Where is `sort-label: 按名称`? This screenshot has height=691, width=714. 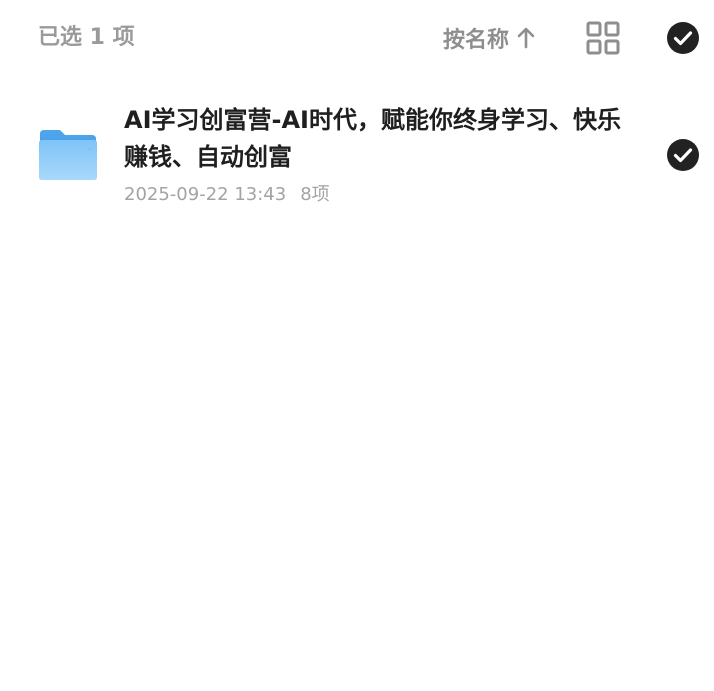
sort-label: 按名称 is located at coordinates (476, 40).